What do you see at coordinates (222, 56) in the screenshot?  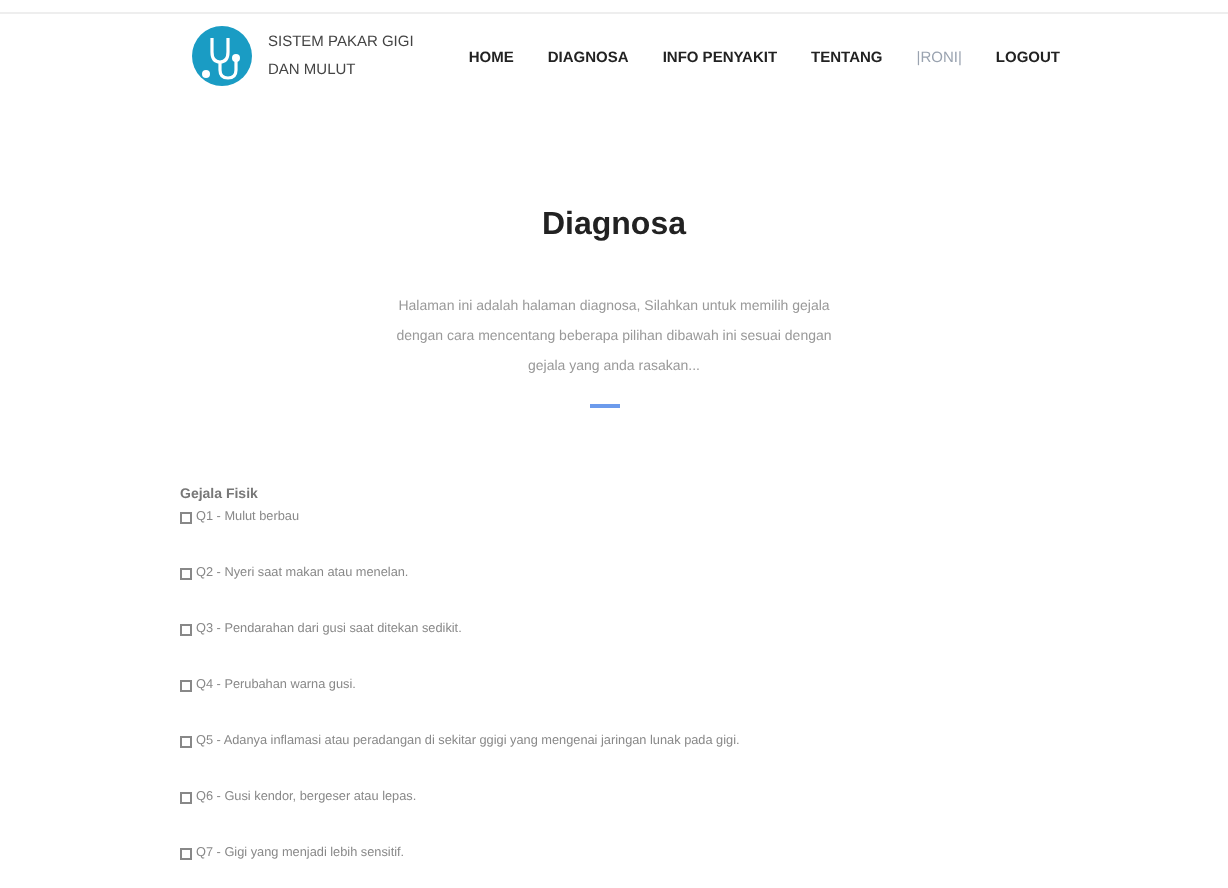 I see `stethoscope-logo-icon` at bounding box center [222, 56].